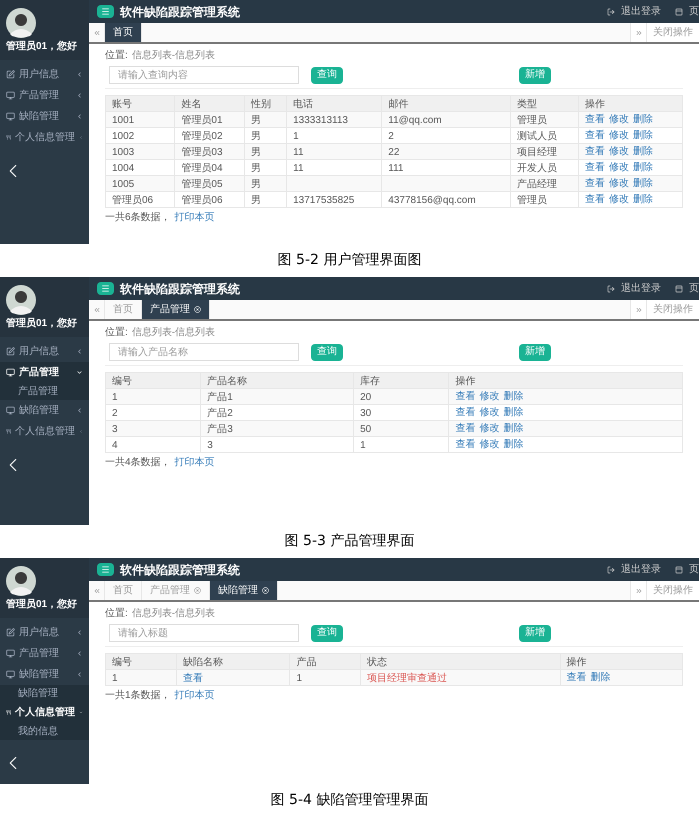  Describe the element at coordinates (44, 731) in the screenshot. I see `submenu-item: 我的信息` at that location.